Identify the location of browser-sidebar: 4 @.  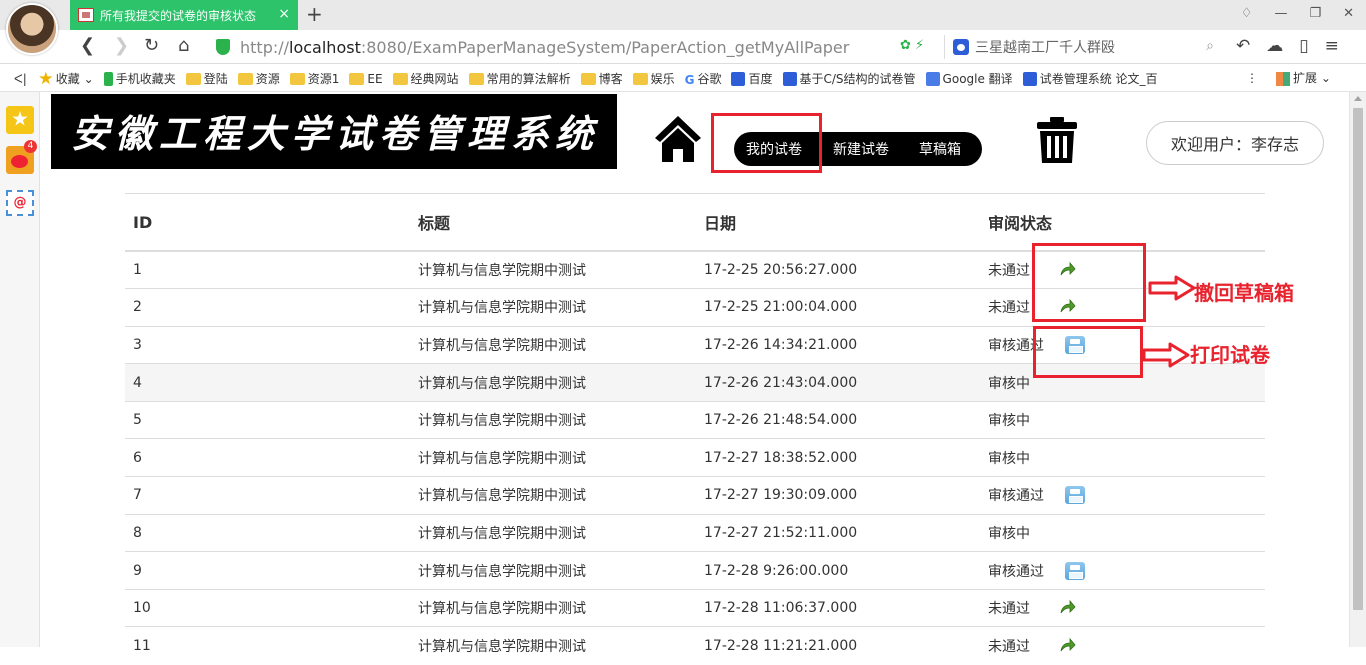
(20, 369).